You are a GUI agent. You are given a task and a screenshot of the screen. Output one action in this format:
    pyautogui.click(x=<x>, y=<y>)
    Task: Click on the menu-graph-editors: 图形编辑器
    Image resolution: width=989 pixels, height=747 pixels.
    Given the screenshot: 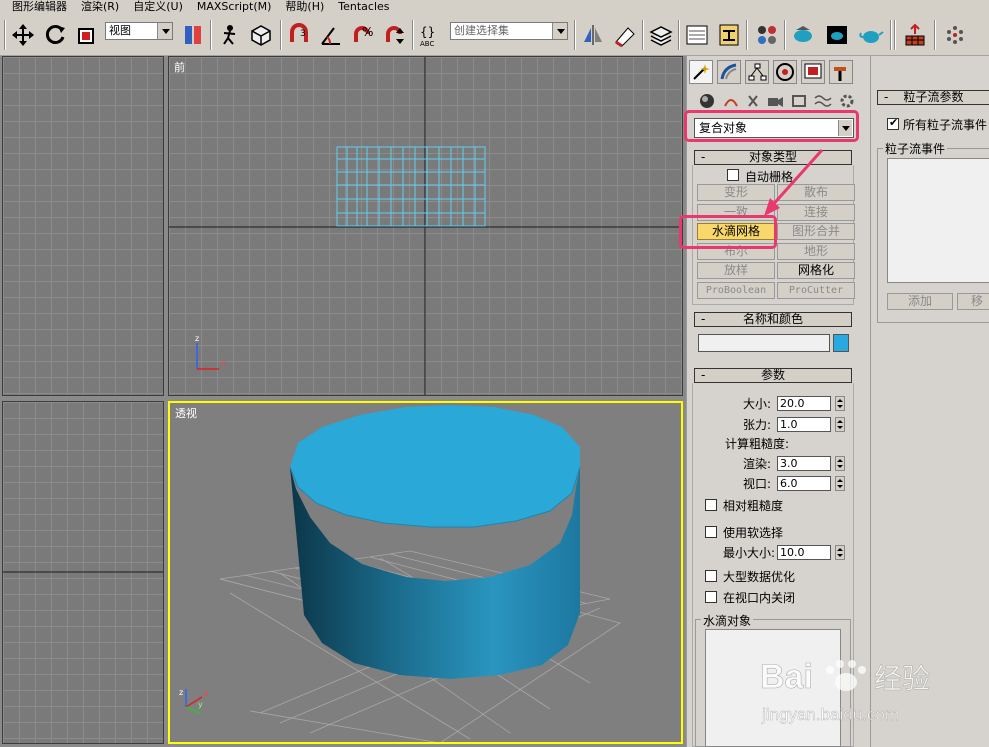 What is the action you would take?
    pyautogui.click(x=39, y=7)
    